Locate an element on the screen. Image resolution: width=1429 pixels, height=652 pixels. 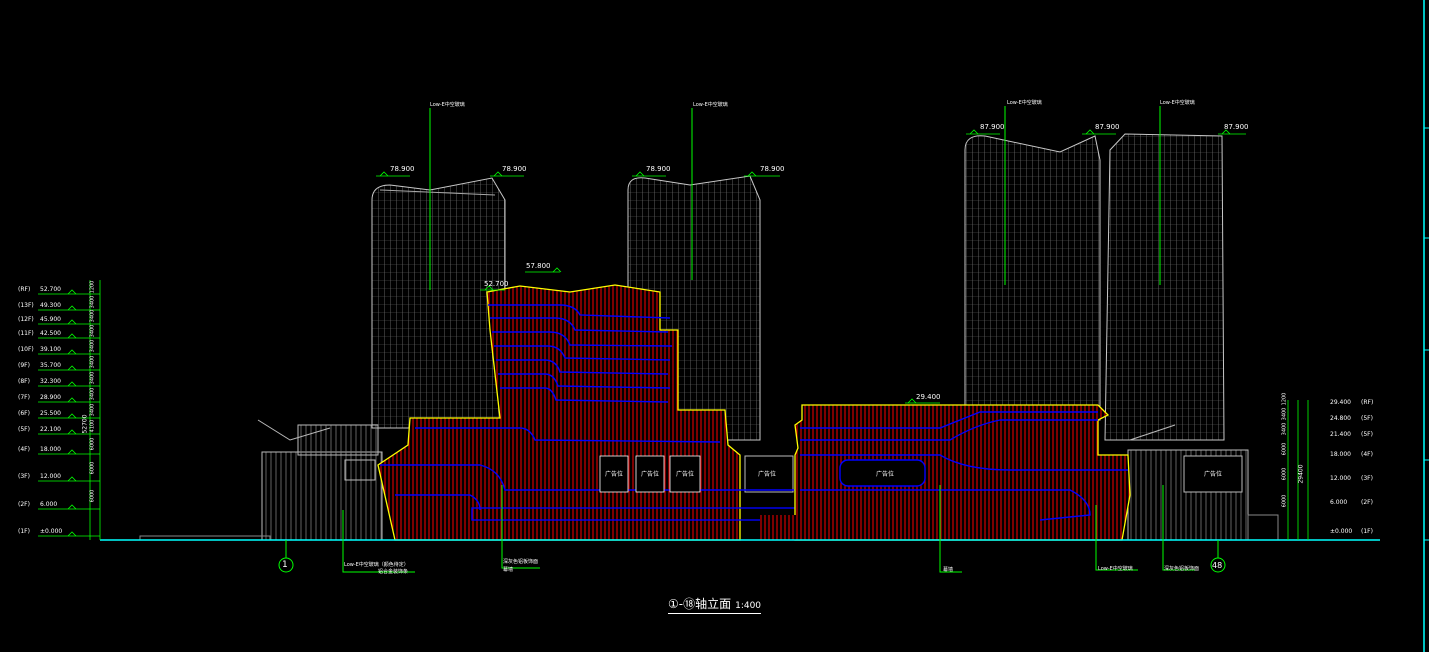
left-level-floor: (2F) is located at coordinates (24, 504).